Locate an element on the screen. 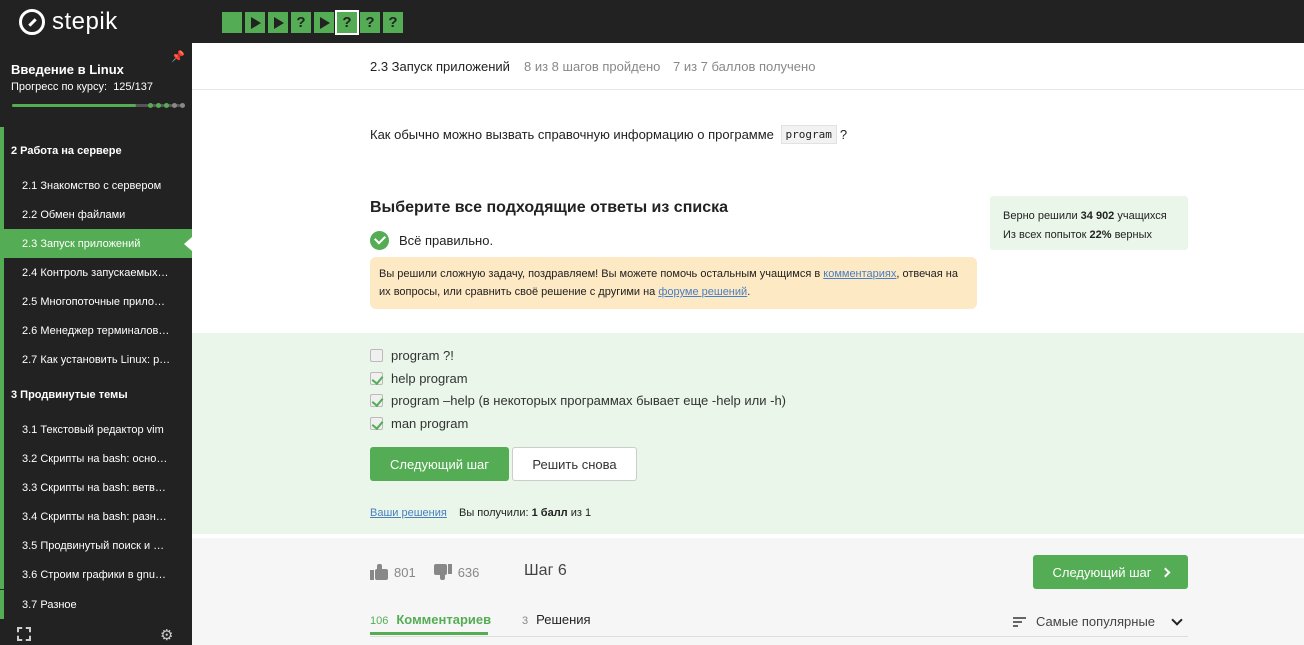 The image size is (1304, 645). step-navigation: ? ? ? ? is located at coordinates (312, 22).